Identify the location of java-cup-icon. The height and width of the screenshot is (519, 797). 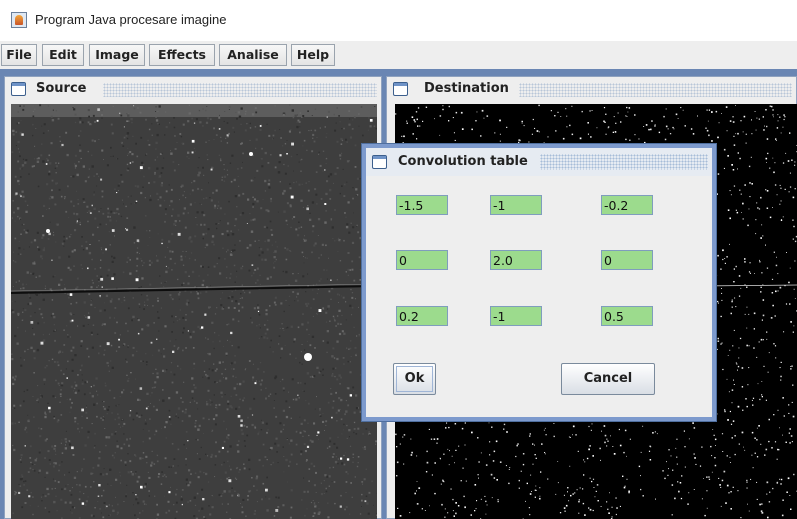
(19, 20).